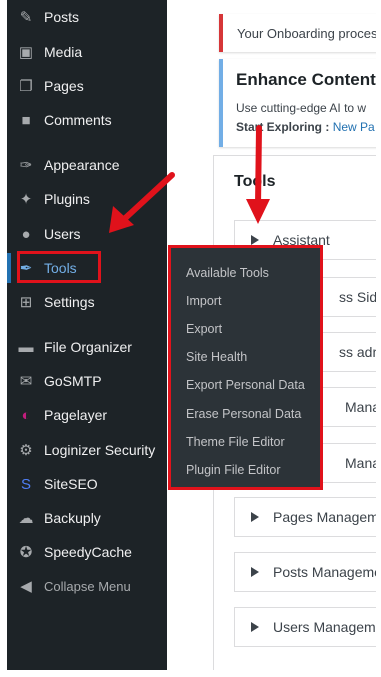 The image size is (381, 677). Describe the element at coordinates (142, 202) in the screenshot. I see `arrow-to-tools-icon` at that location.